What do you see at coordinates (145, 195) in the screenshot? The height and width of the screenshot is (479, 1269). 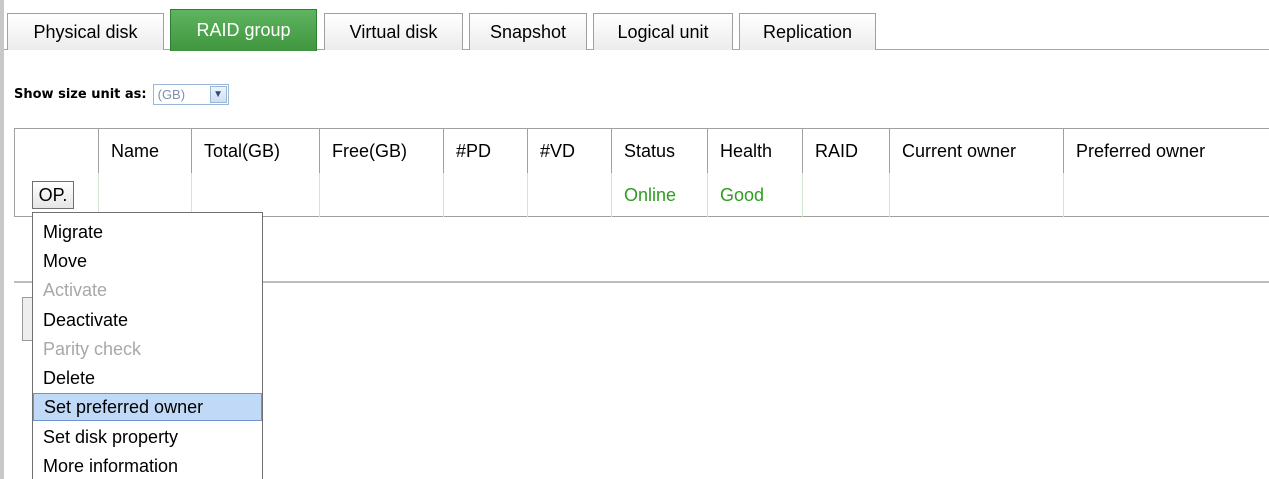 I see `cell-name: 0` at bounding box center [145, 195].